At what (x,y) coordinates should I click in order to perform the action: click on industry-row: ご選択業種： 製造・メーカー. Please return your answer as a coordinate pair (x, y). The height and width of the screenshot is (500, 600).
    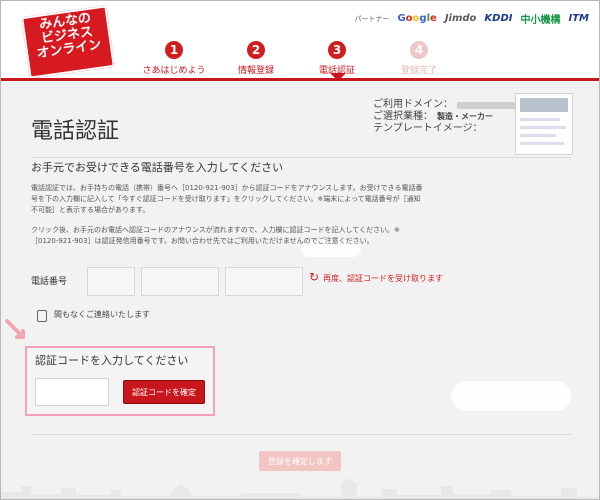
    Looking at the image, I should click on (444, 117).